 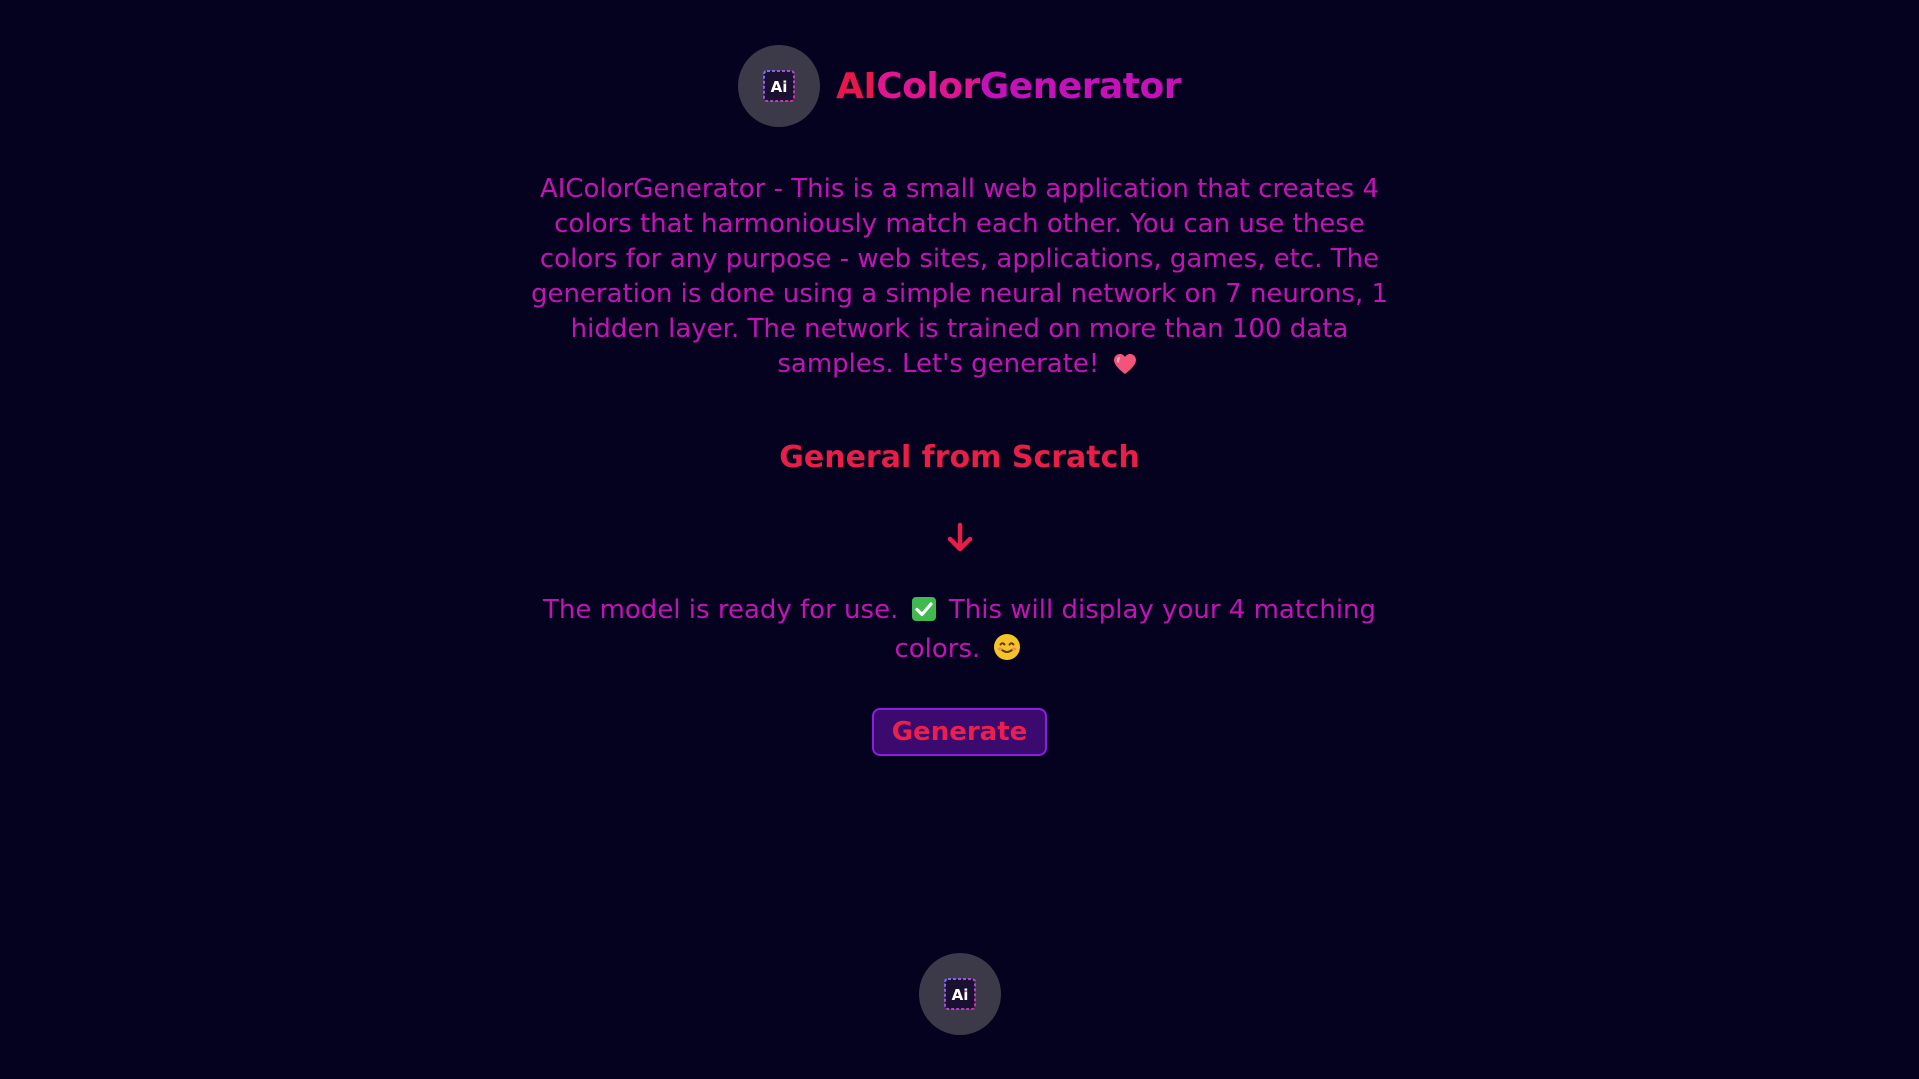 What do you see at coordinates (1007, 652) in the screenshot?
I see `smiling-face-icon` at bounding box center [1007, 652].